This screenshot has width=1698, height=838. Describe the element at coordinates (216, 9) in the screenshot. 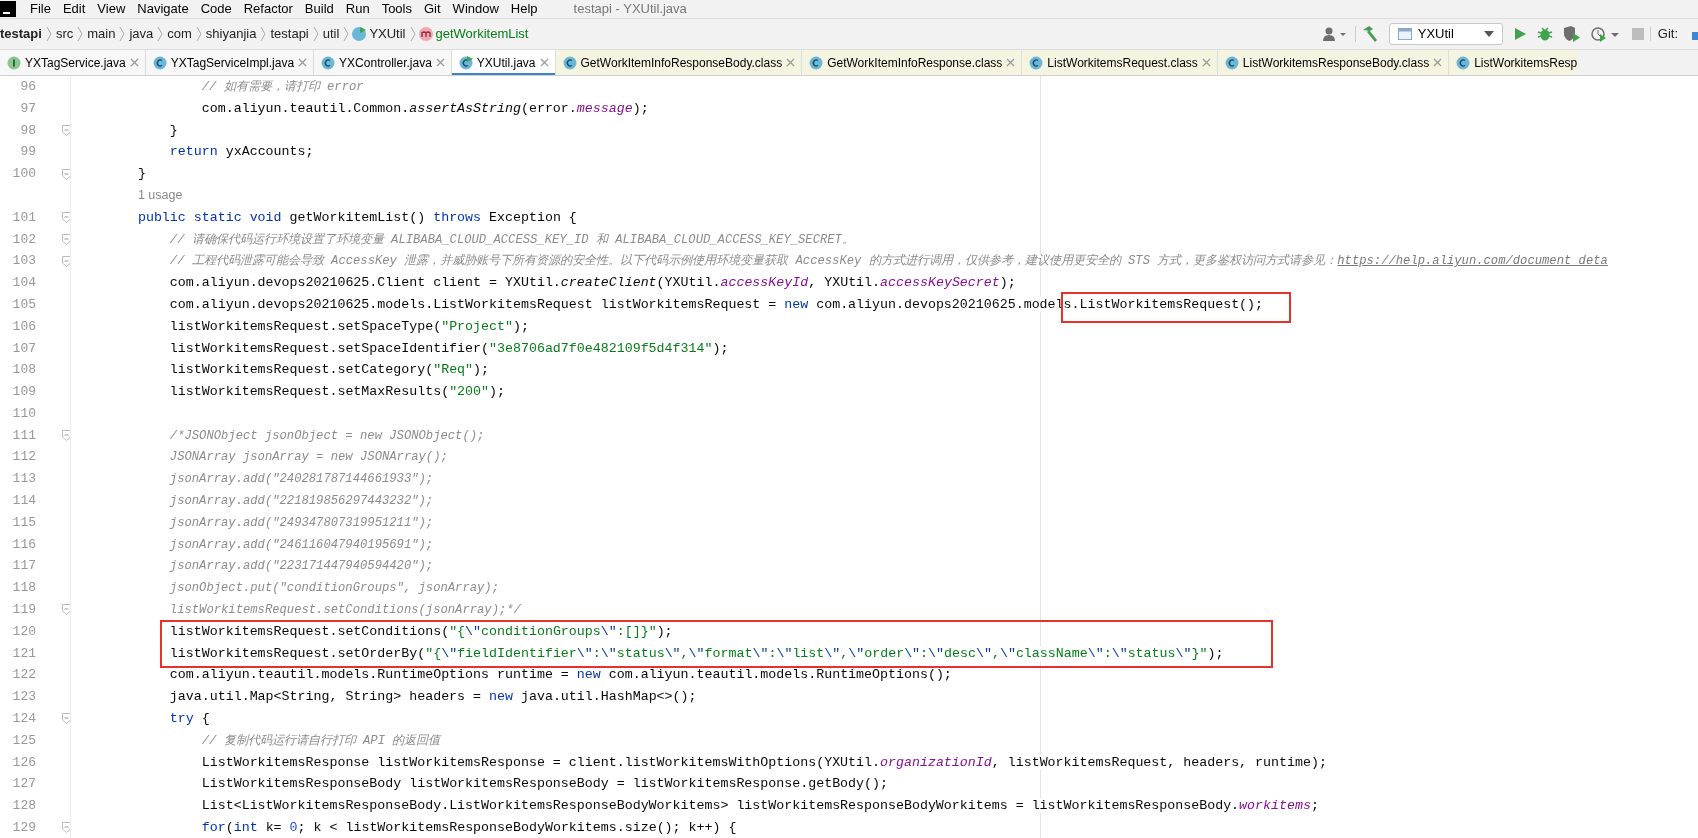

I see `menu-item: Code` at that location.